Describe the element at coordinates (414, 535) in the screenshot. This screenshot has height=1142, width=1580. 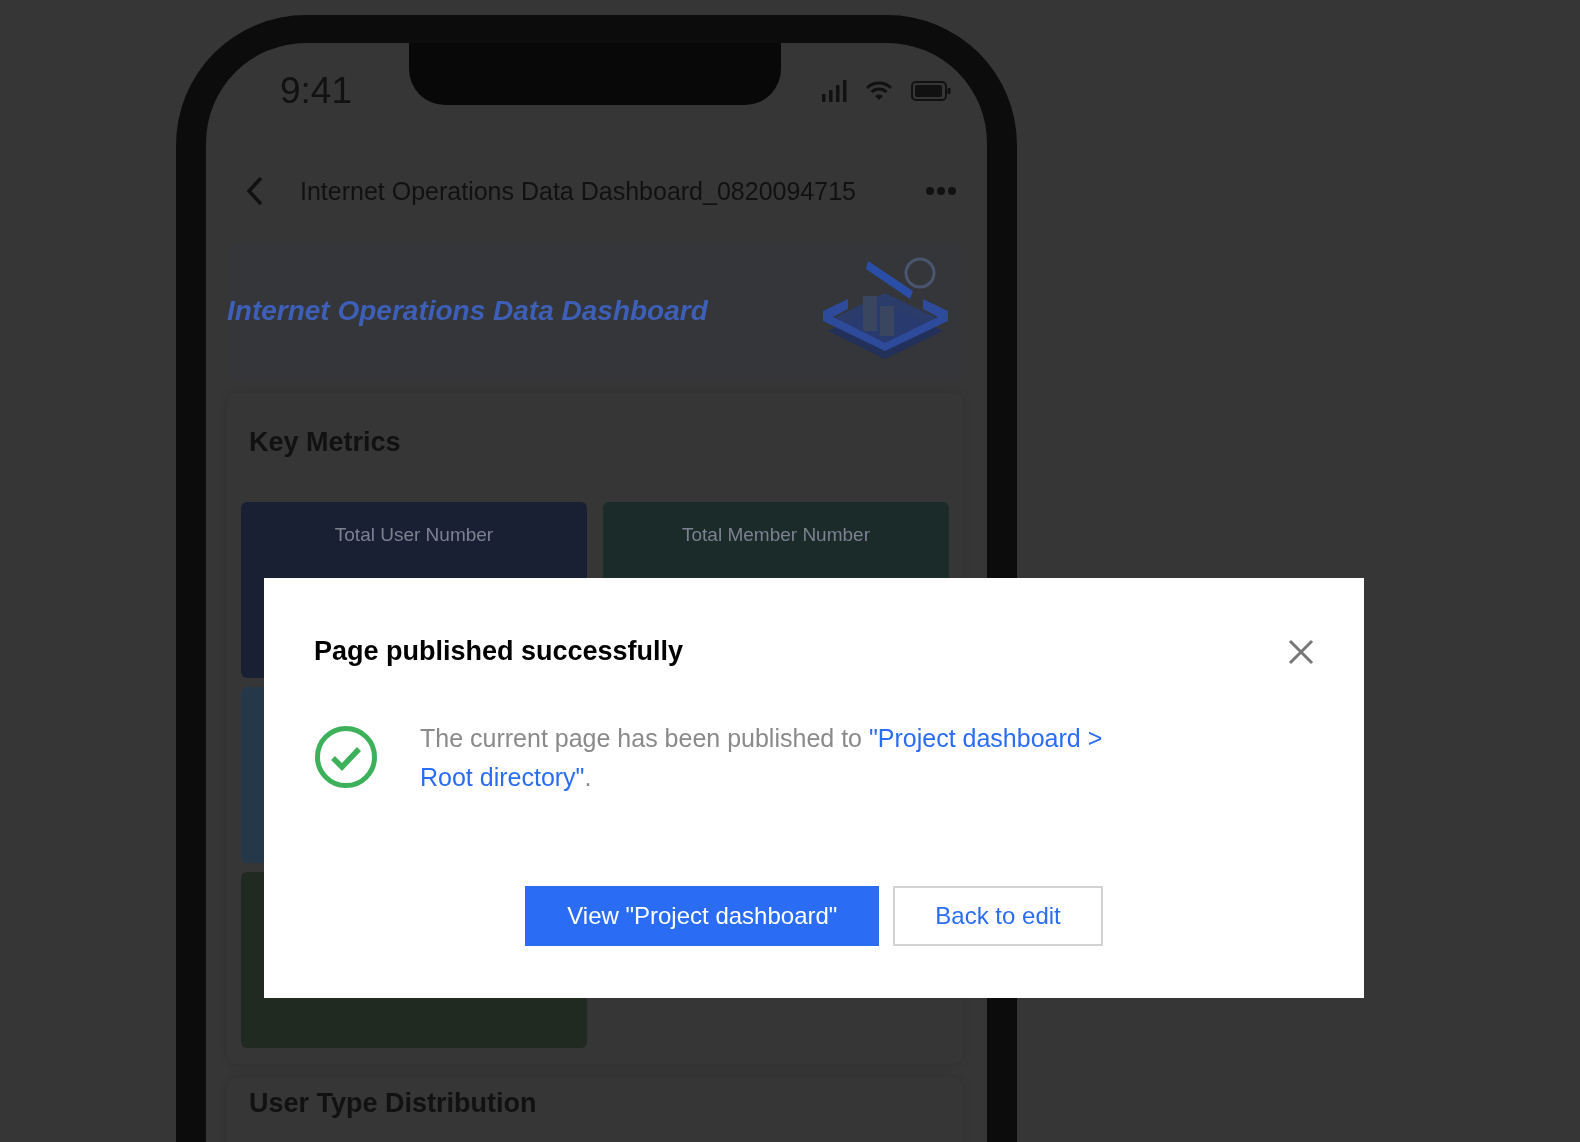
I see `metric-label: Total User Number` at that location.